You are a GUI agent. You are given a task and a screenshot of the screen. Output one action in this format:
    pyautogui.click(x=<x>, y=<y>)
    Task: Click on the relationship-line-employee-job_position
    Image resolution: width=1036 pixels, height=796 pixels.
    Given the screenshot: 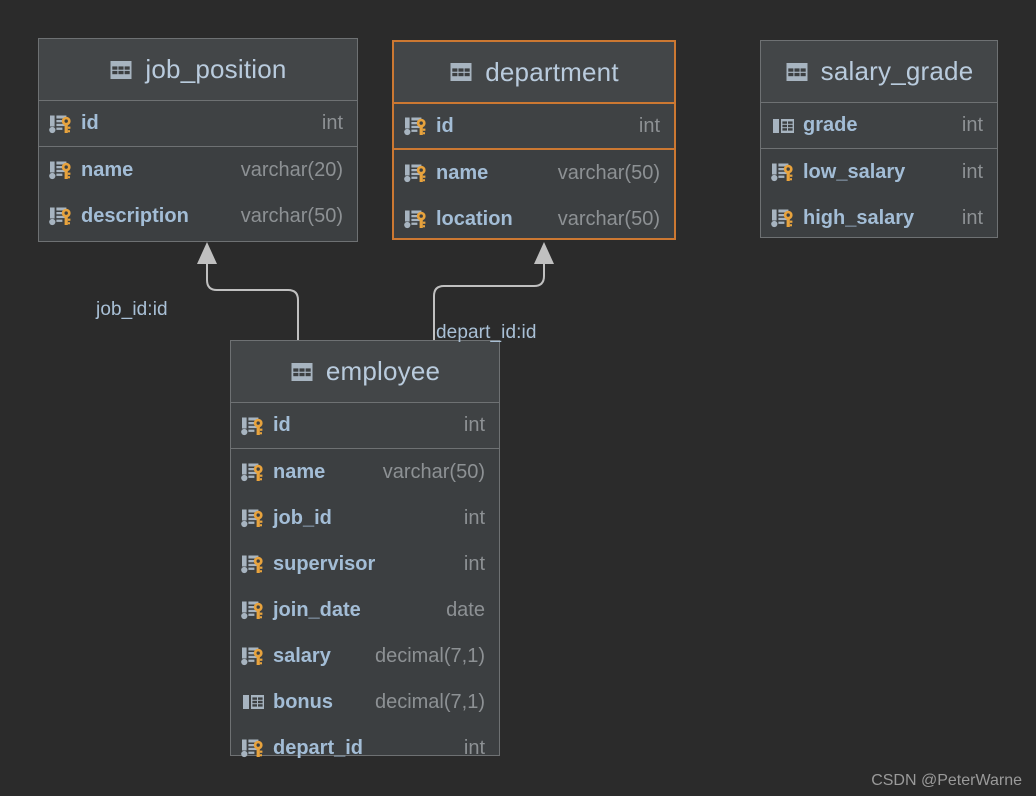 What is the action you would take?
    pyautogui.click(x=252, y=301)
    